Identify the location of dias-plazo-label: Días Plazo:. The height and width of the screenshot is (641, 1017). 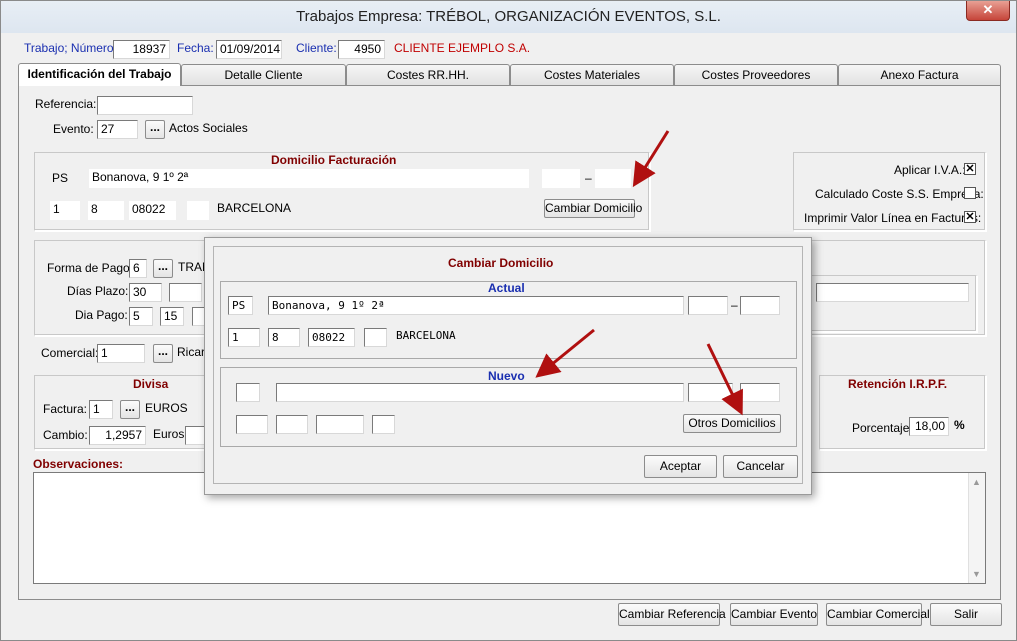
(98, 291).